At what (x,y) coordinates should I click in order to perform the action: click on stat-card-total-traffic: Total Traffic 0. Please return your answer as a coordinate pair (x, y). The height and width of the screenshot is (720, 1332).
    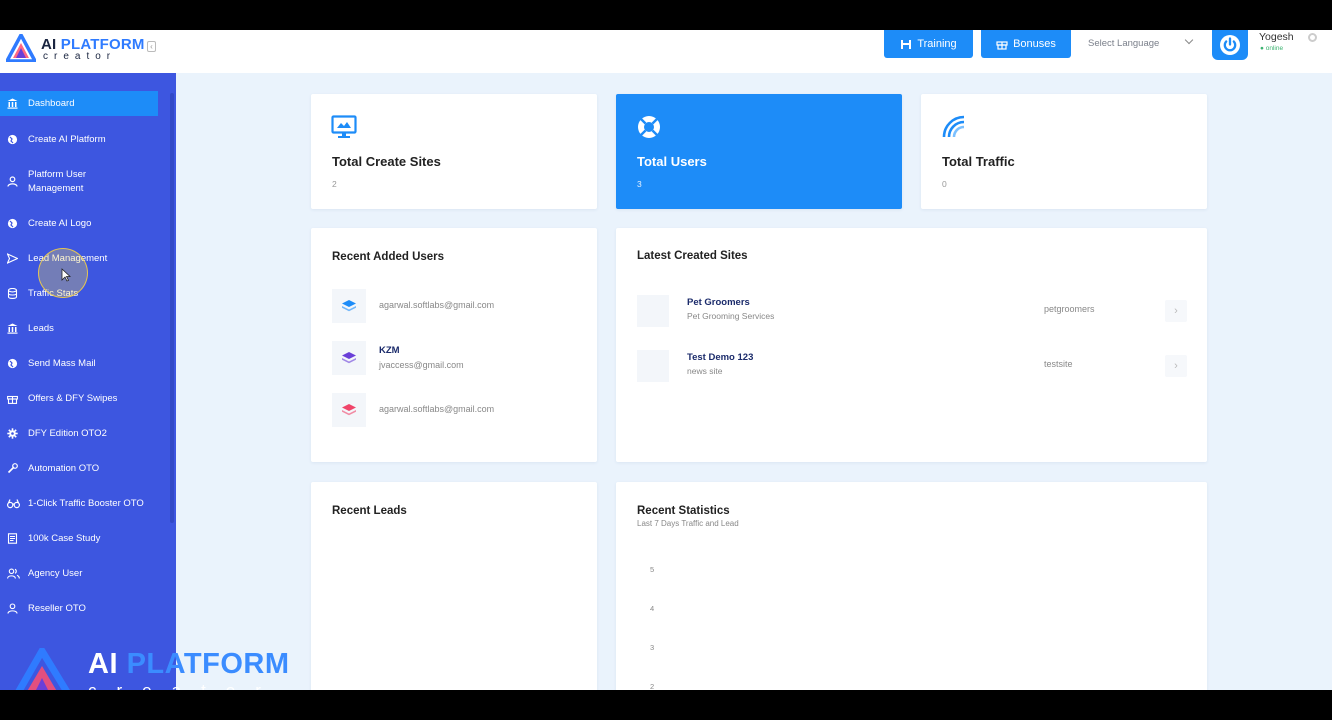
    Looking at the image, I should click on (1064, 151).